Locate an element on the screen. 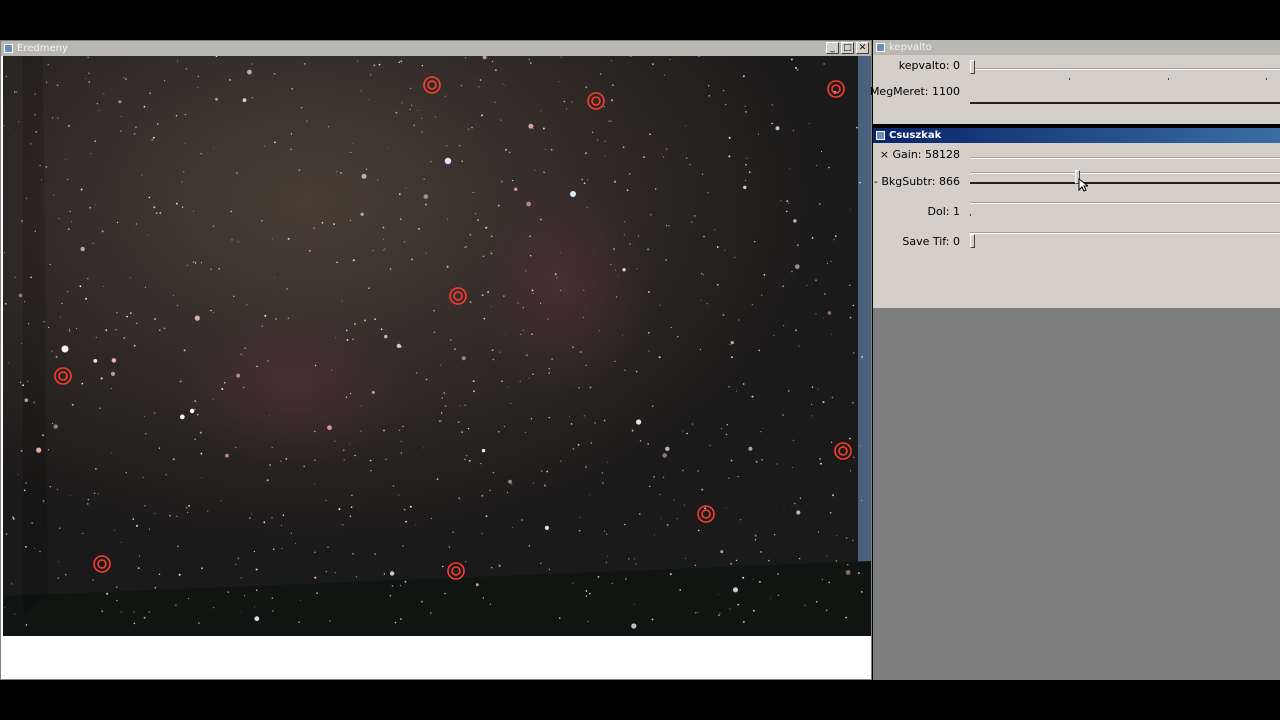  mouse-cursor-icon is located at coordinates (1083, 185).